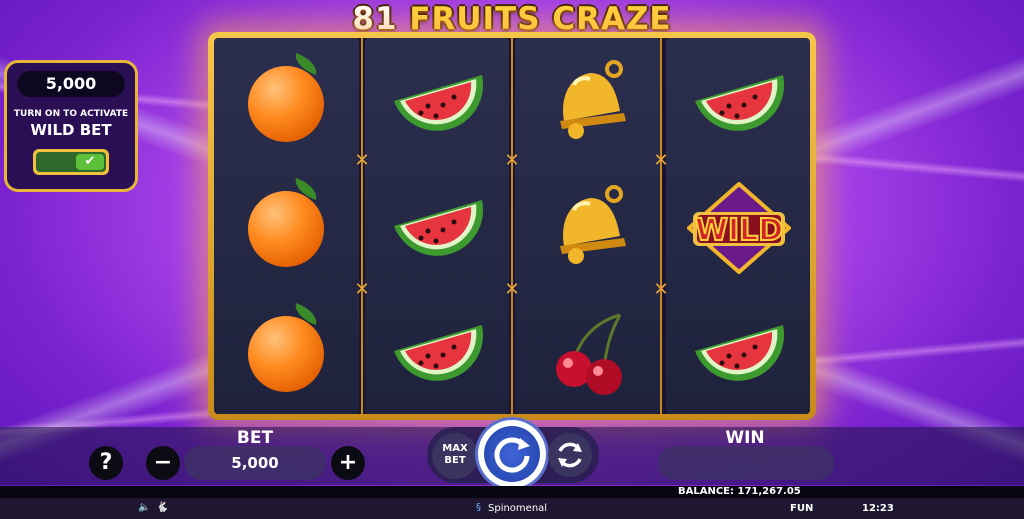 This screenshot has width=1024, height=519. Describe the element at coordinates (71, 114) in the screenshot. I see `wild-bet-instruction: TURN ON TO ACTIVATE` at that location.